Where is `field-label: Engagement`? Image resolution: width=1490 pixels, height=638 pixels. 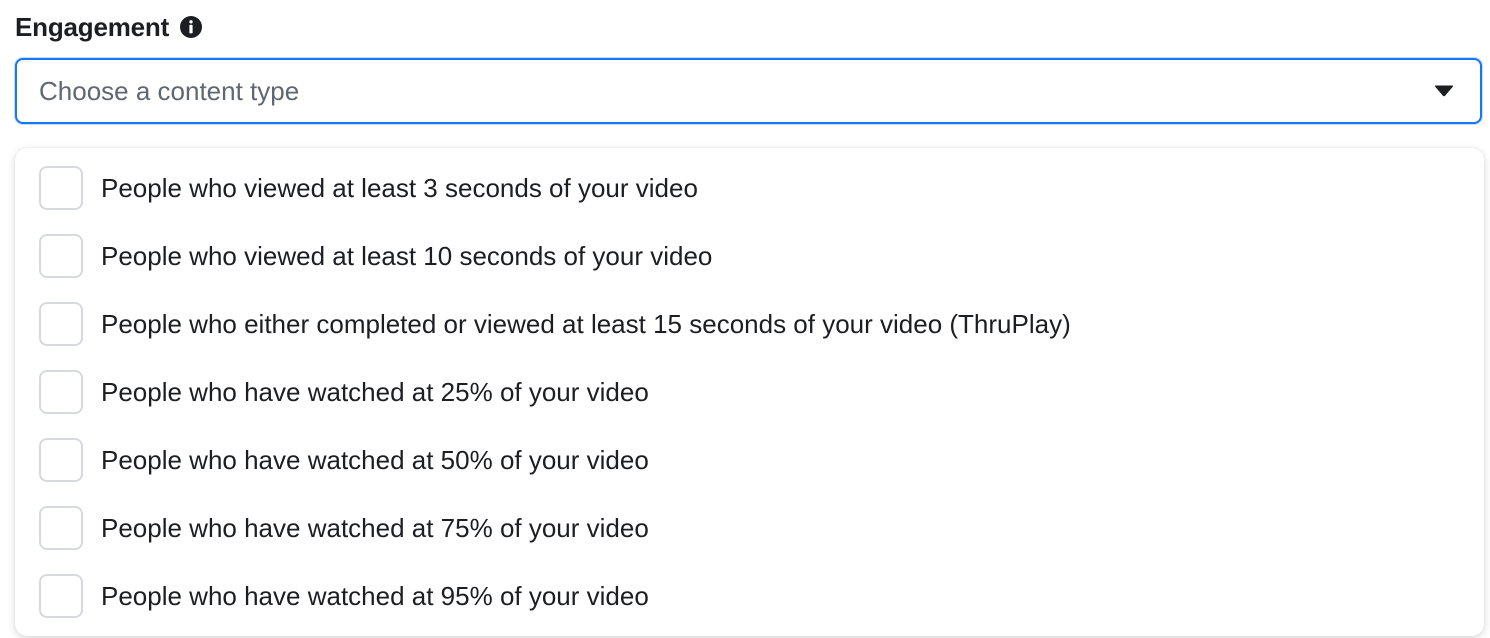 field-label: Engagement is located at coordinates (92, 26).